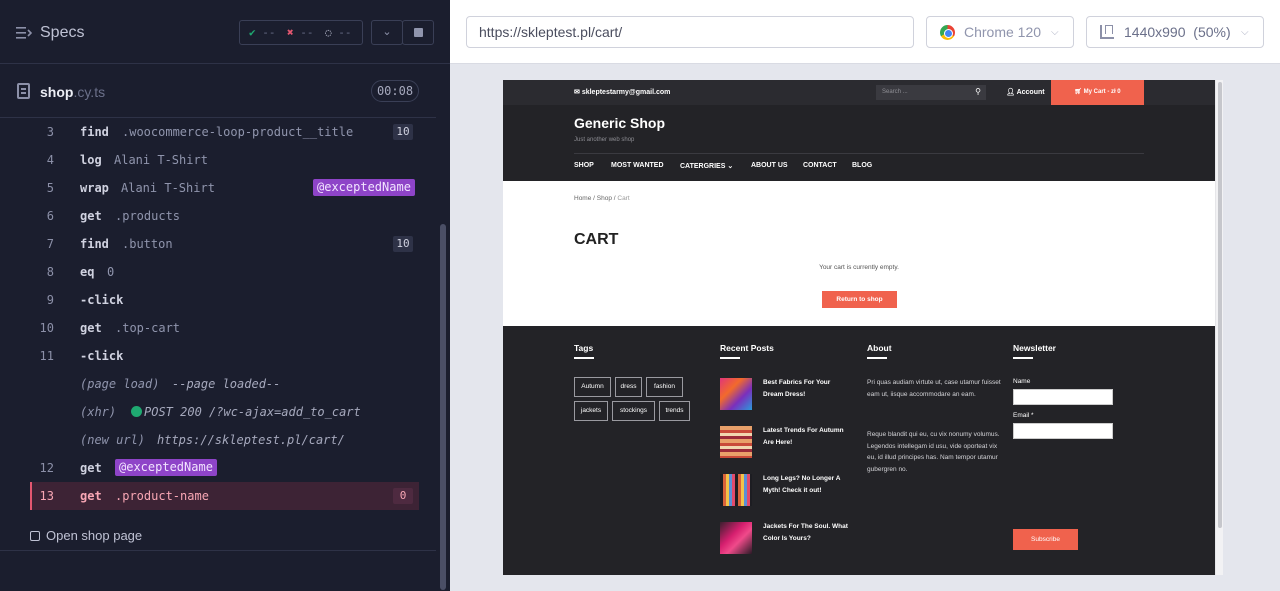  I want to click on command-row: 11 -click, so click(224, 356).